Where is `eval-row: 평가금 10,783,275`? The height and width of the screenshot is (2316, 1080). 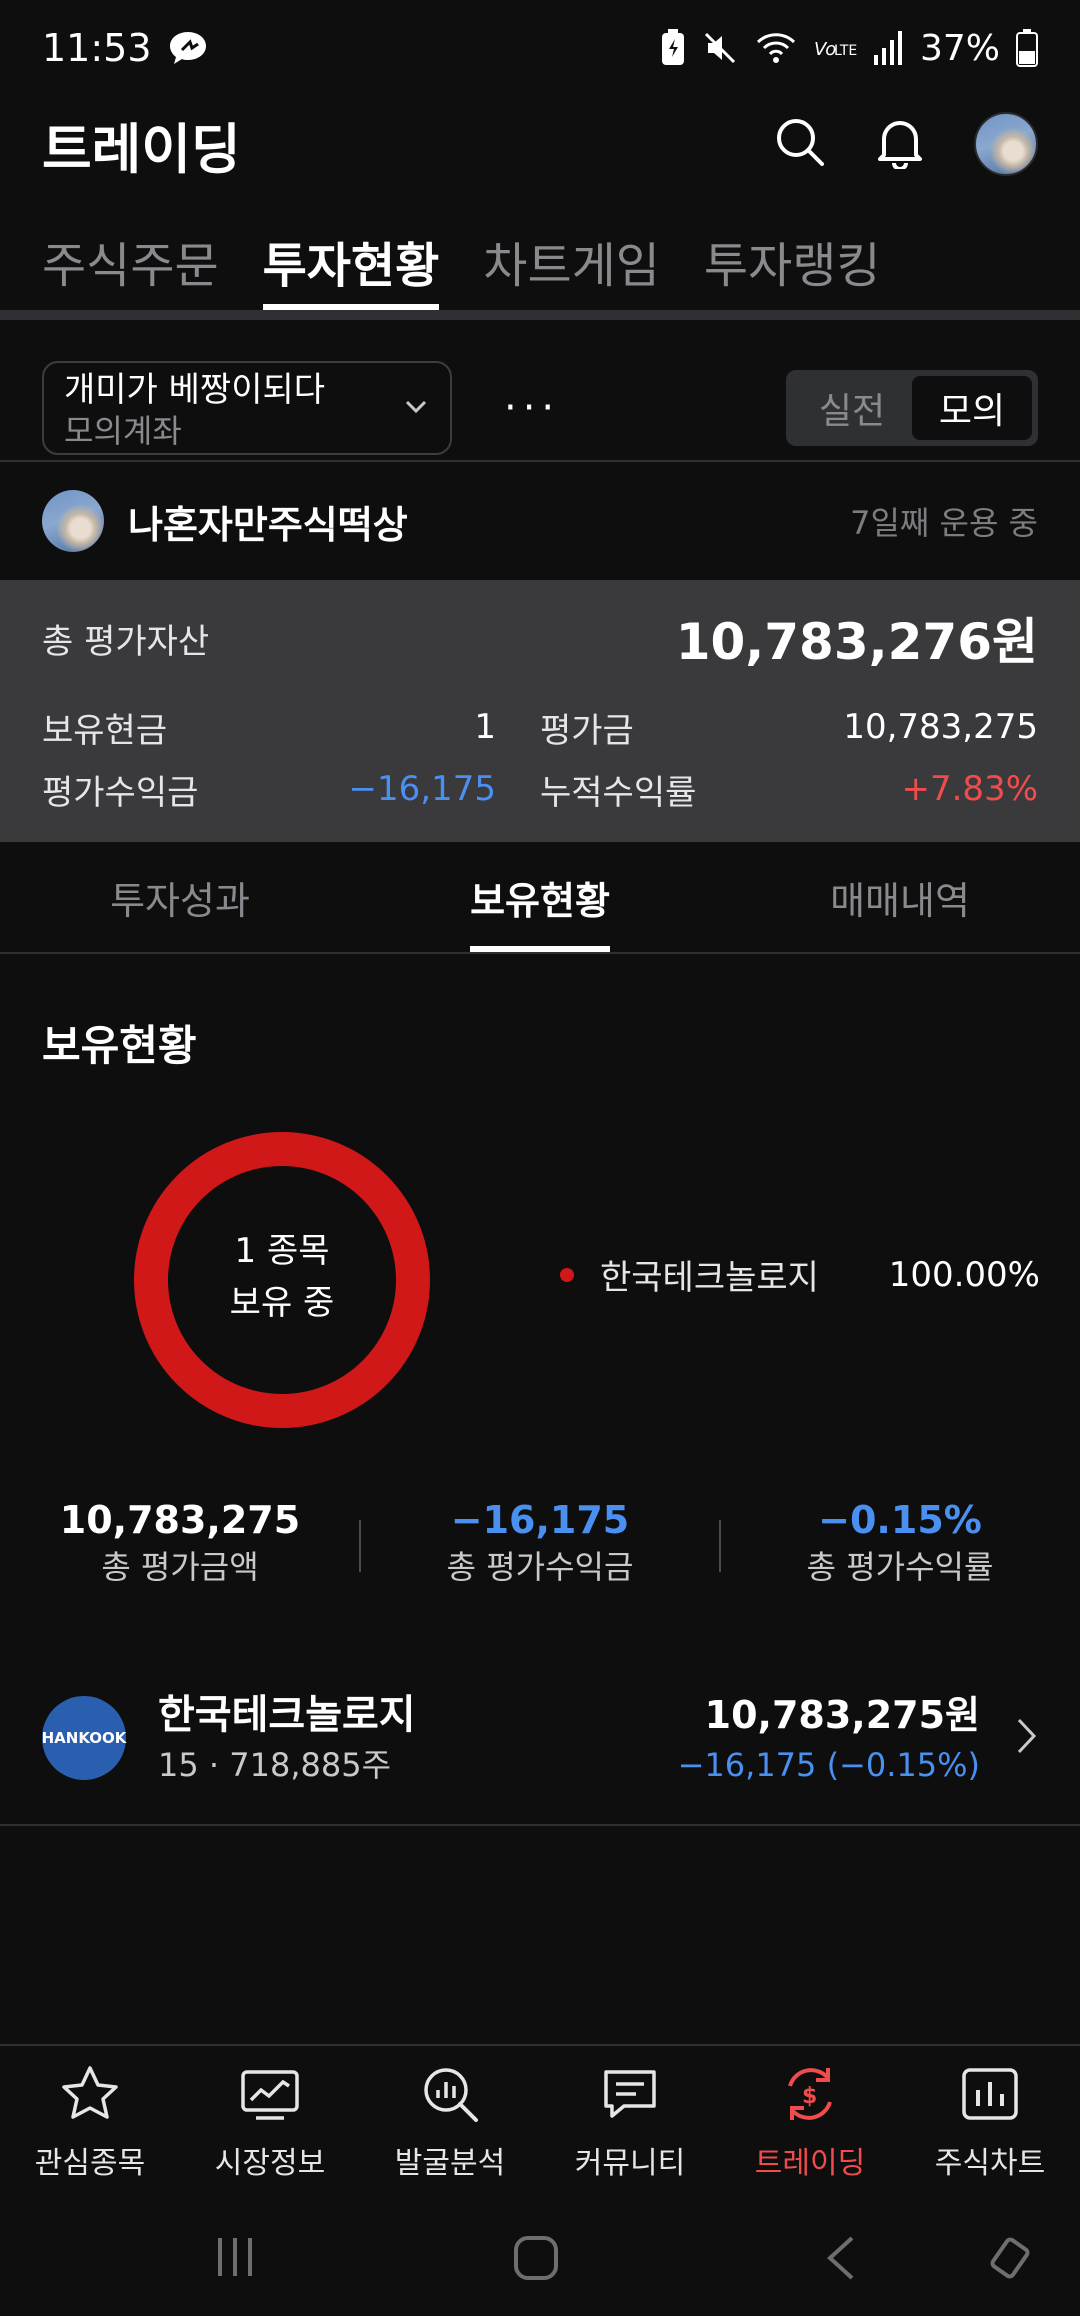
eval-row: 평가금 10,783,275 is located at coordinates (789, 727).